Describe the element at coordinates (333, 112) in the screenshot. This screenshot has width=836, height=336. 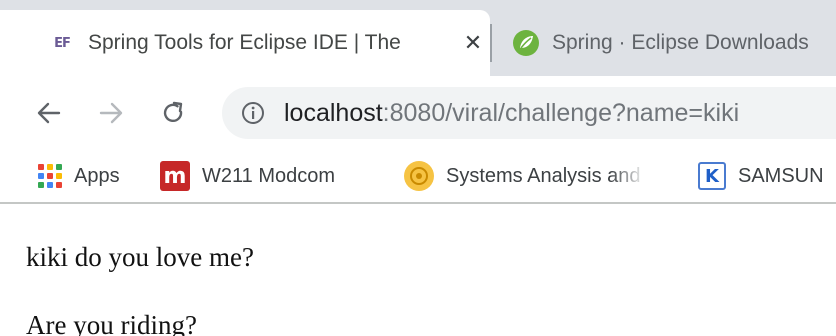
I see `url-host: localhost` at that location.